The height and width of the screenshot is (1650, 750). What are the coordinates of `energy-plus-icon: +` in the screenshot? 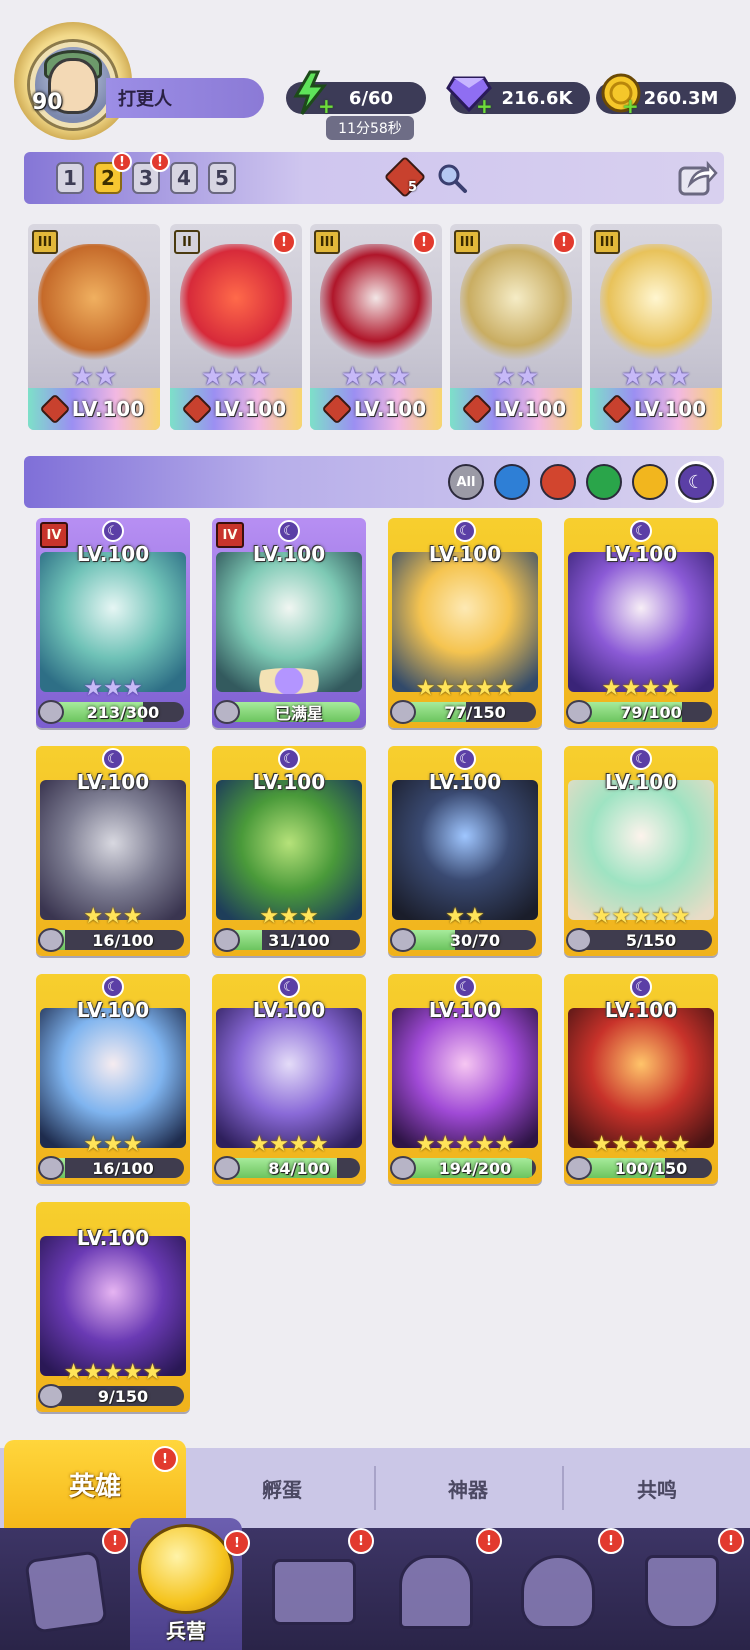 It's located at (326, 106).